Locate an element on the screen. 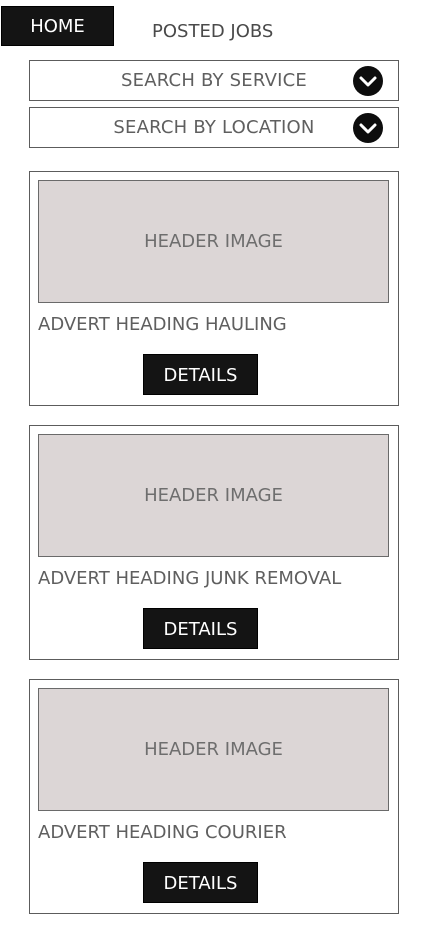 This screenshot has height=926, width=428. tab-posted-jobs: POSTED JOBS is located at coordinates (212, 32).